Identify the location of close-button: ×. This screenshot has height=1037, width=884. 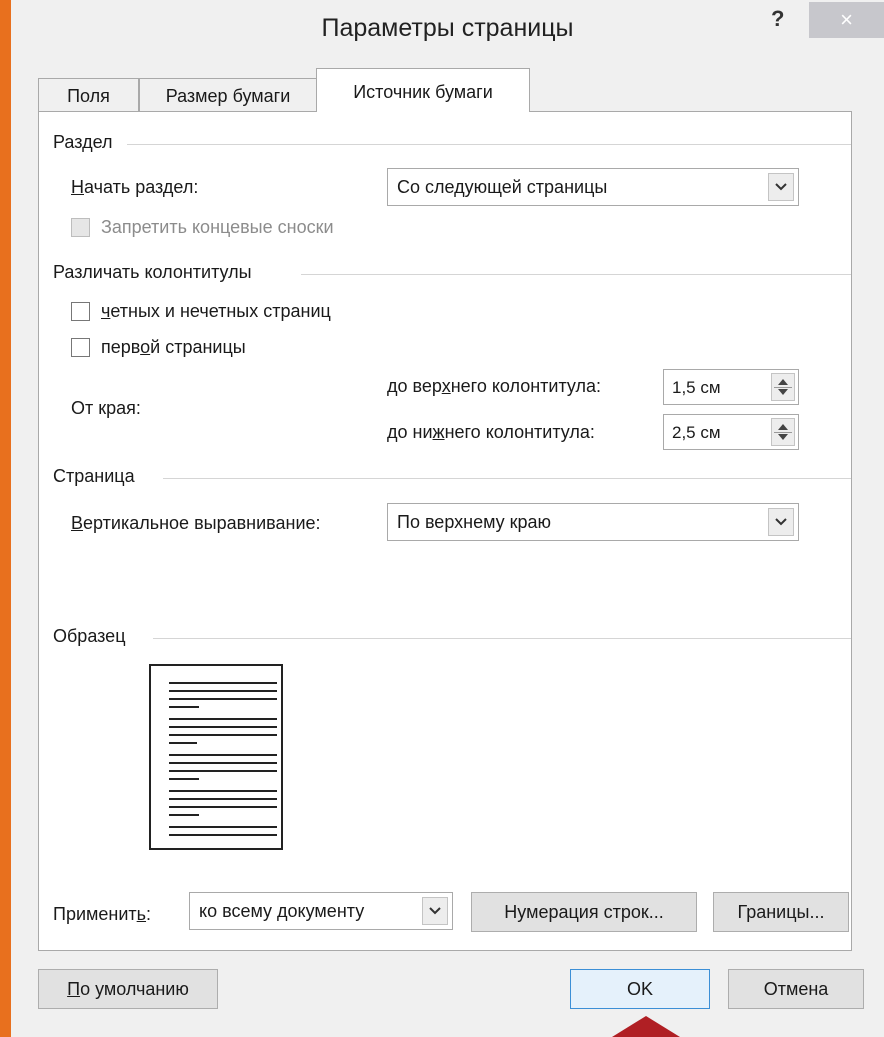
(846, 20).